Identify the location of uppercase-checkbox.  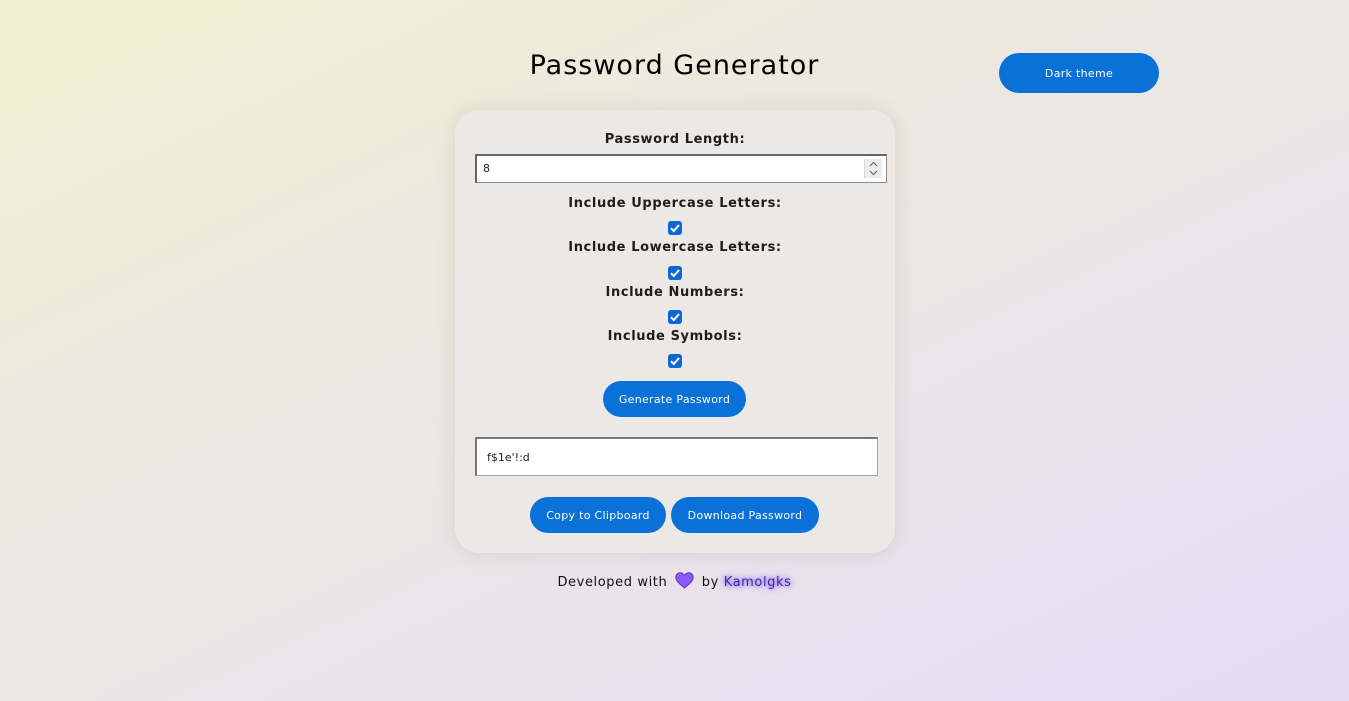
(675, 228).